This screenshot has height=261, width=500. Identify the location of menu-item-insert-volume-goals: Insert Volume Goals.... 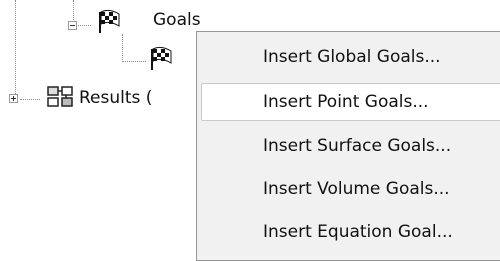
(350, 189).